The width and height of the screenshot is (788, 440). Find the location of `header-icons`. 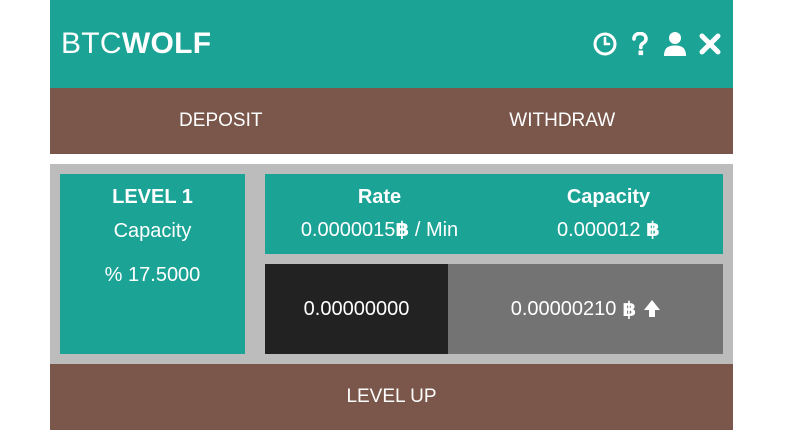

header-icons is located at coordinates (657, 44).